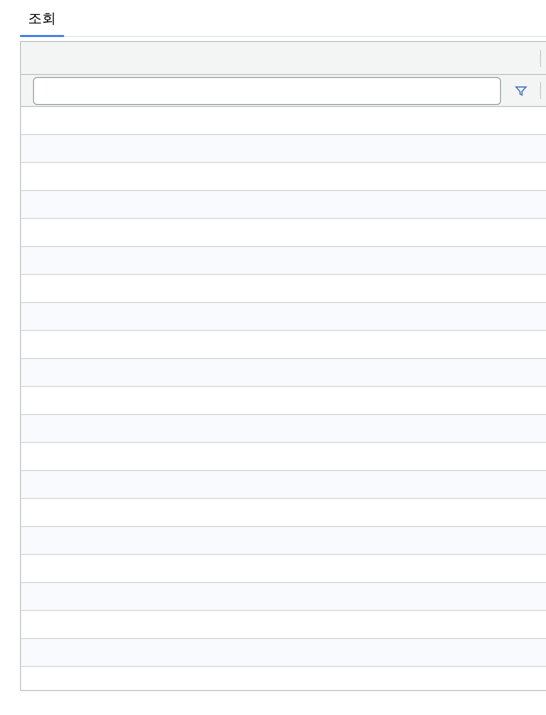 The width and height of the screenshot is (546, 715). What do you see at coordinates (521, 91) in the screenshot?
I see `filter-icon` at bounding box center [521, 91].